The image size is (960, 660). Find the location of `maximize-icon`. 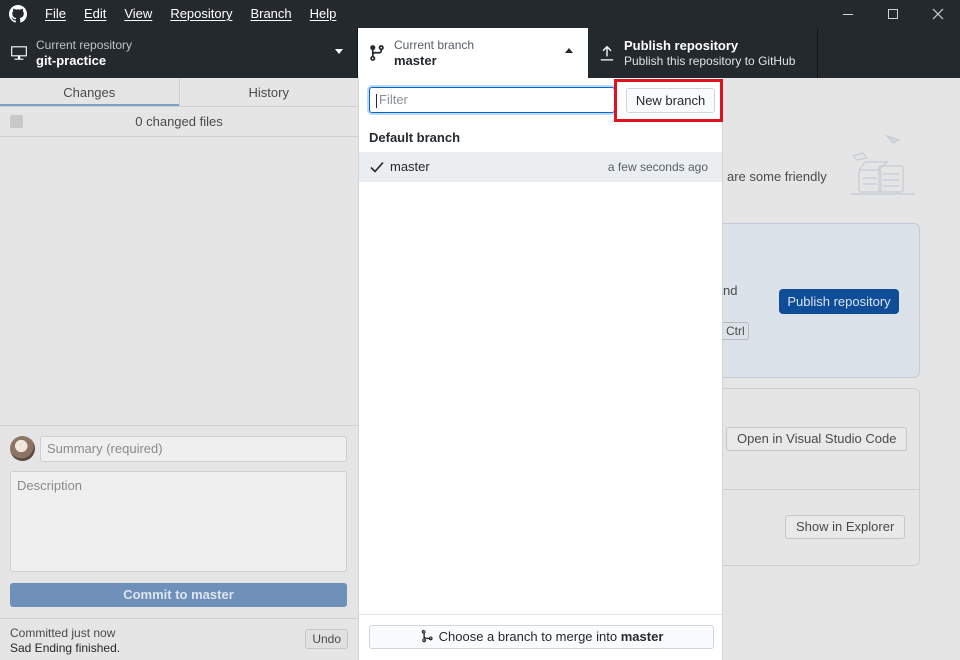

maximize-icon is located at coordinates (892, 14).